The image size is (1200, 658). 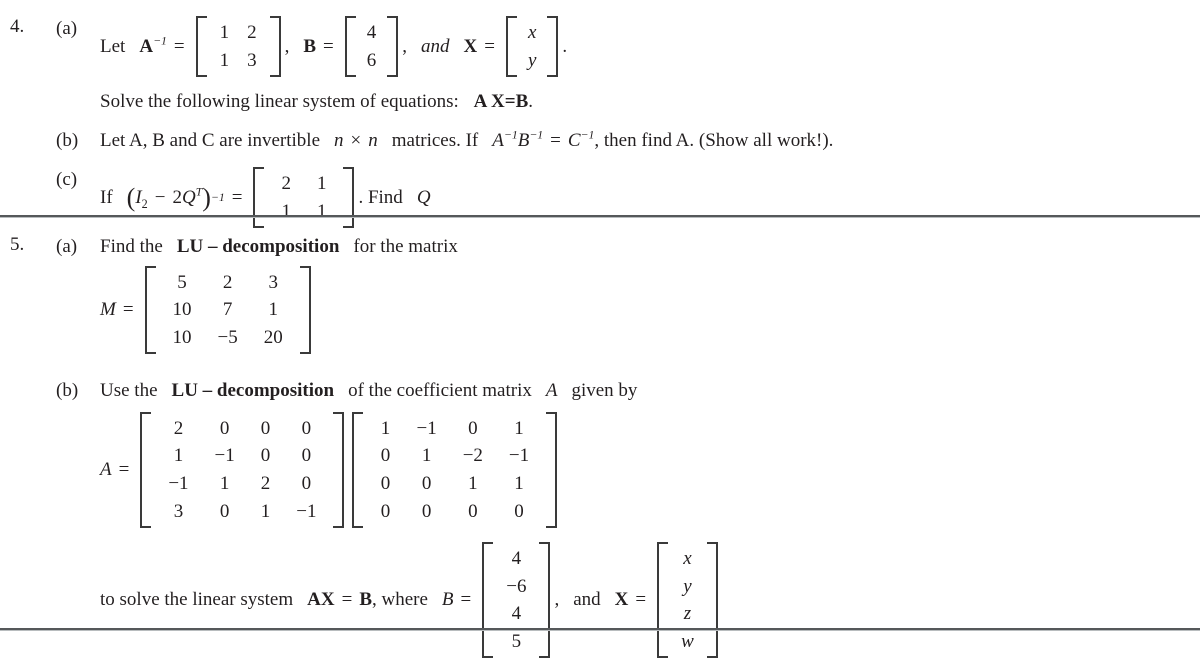 I want to click on part-label-a: (a), so click(x=67, y=246).